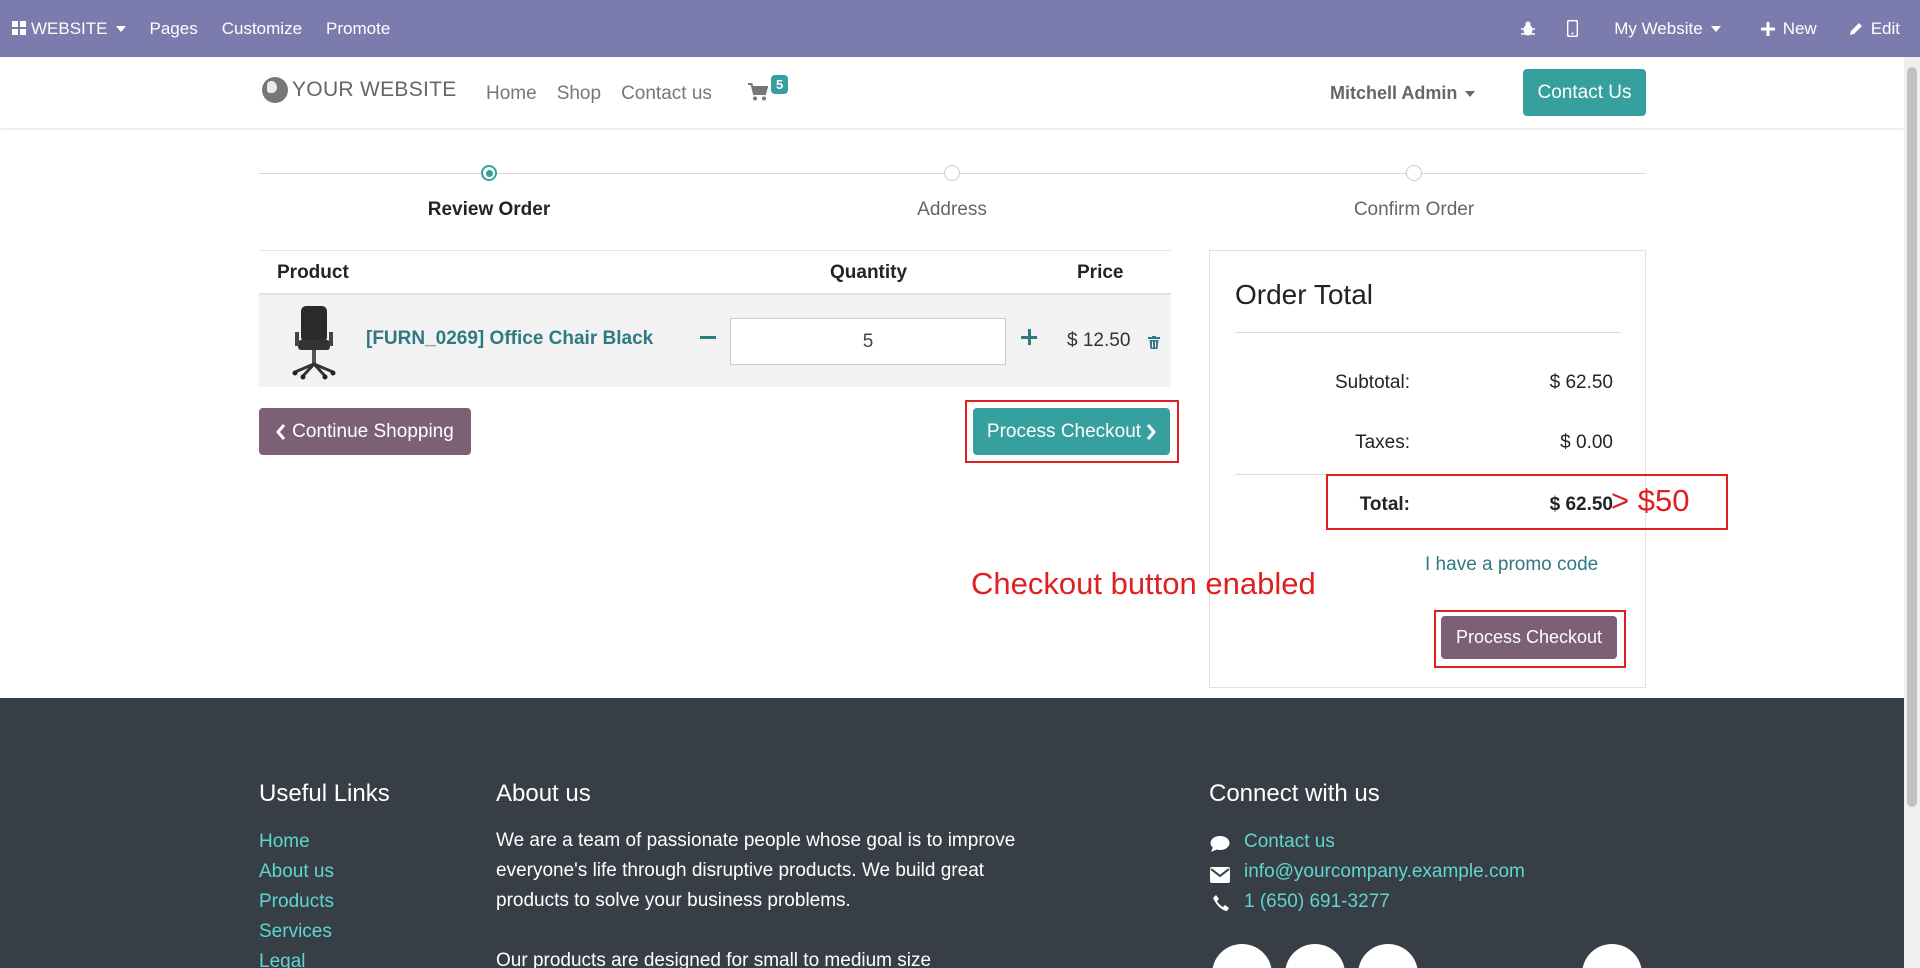 This screenshot has height=968, width=1920. What do you see at coordinates (609, 94) in the screenshot?
I see `main-menu: Home Shop Contact us` at bounding box center [609, 94].